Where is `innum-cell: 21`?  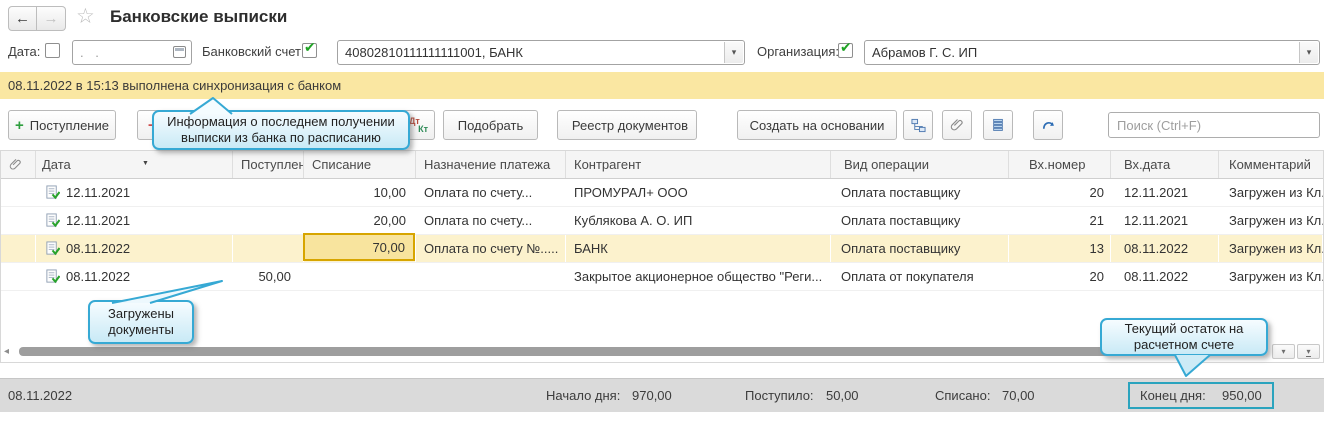
innum-cell: 21 is located at coordinates (1060, 220).